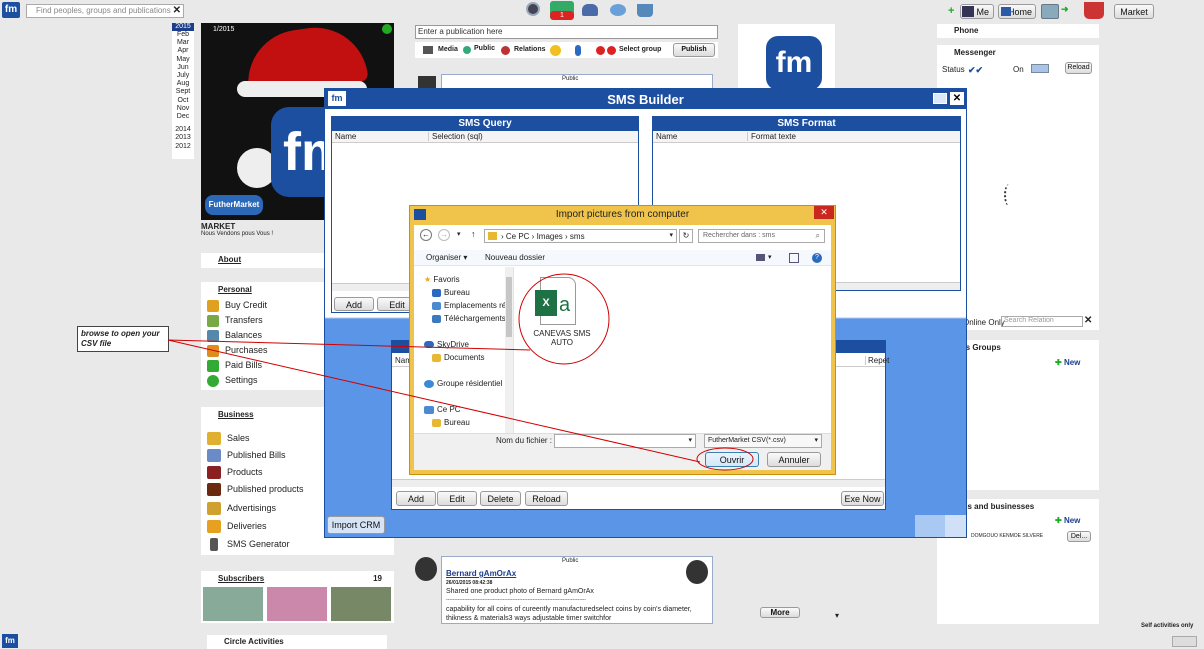  Describe the element at coordinates (564, 319) in the screenshot. I see `file-highlight-circle` at that location.